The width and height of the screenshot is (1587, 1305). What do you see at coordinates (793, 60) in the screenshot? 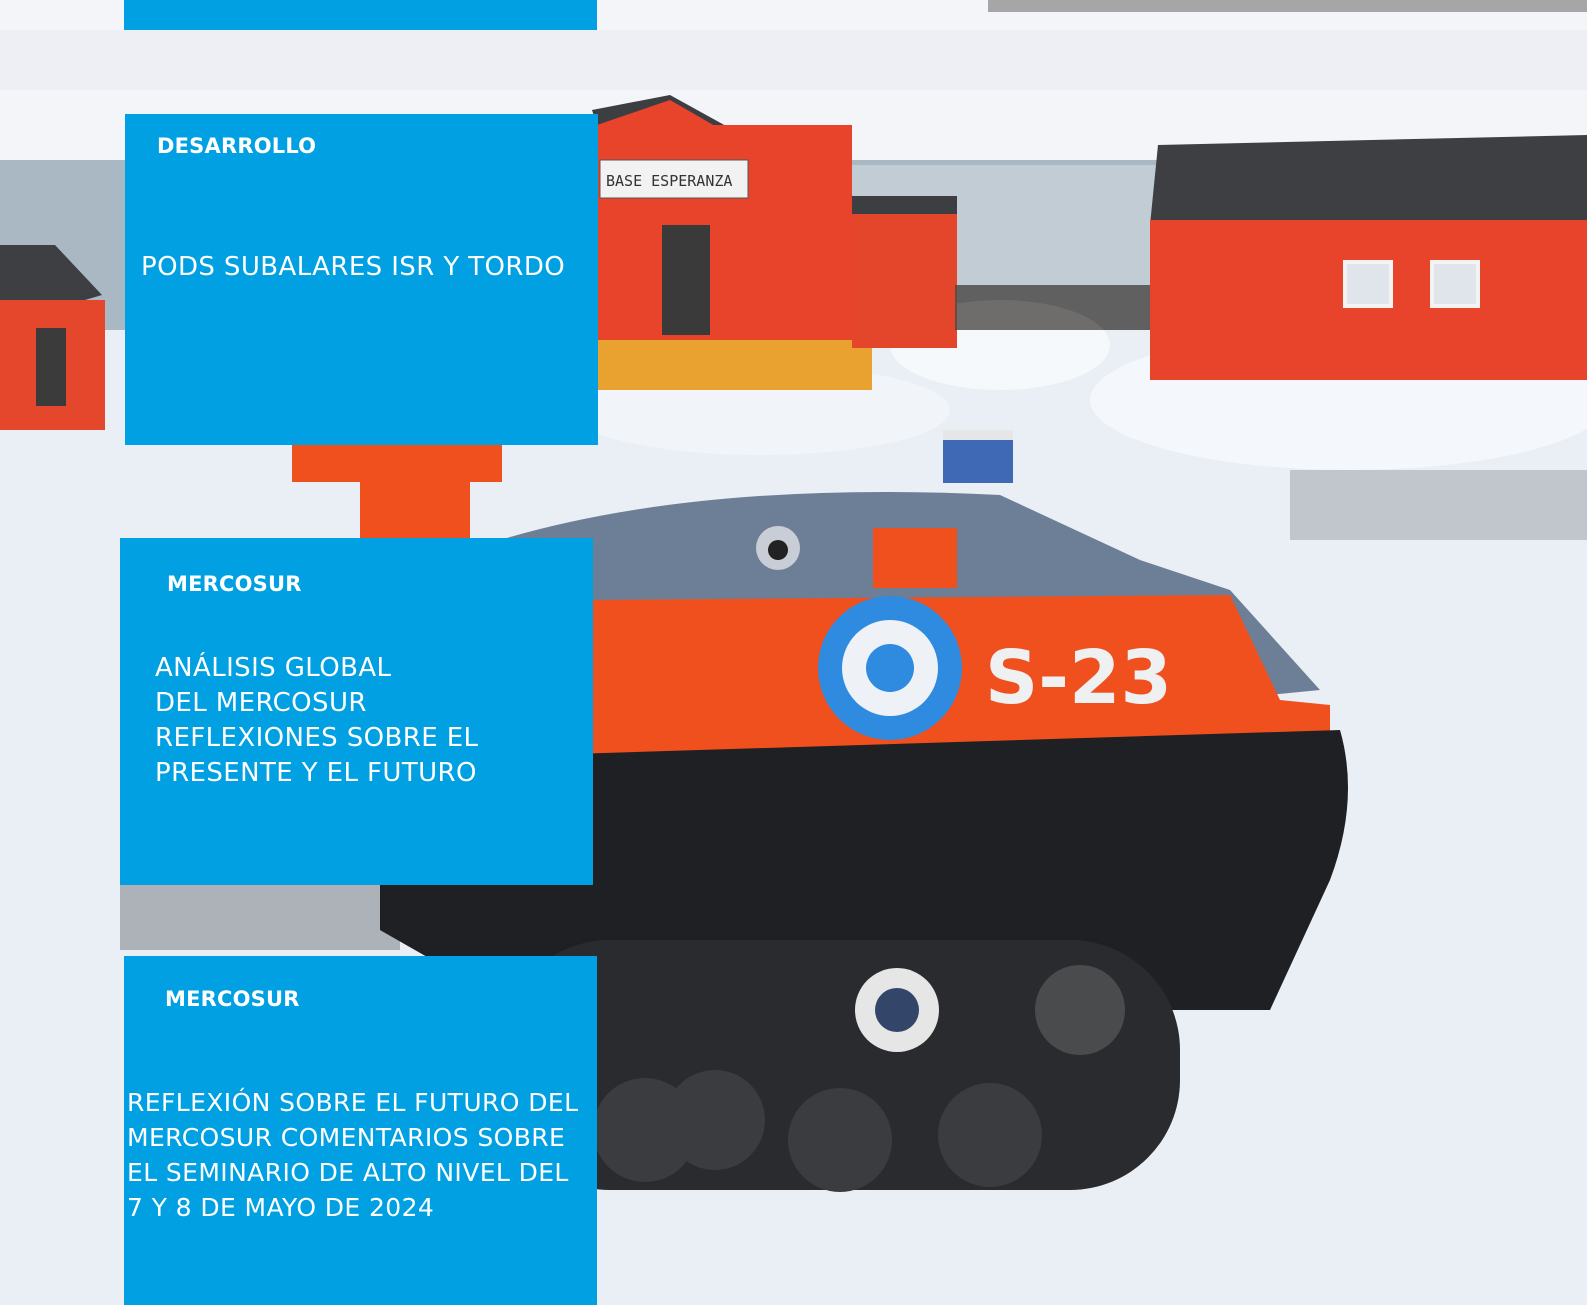
I see `cloud-band` at bounding box center [793, 60].